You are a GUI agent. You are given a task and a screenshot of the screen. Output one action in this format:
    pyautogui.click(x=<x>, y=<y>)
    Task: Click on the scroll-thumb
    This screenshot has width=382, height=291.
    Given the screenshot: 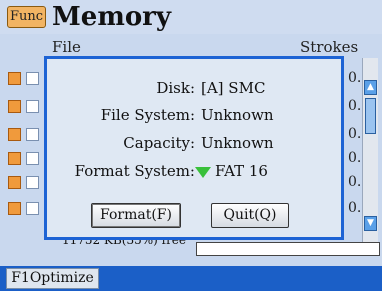 What is the action you would take?
    pyautogui.click(x=370, y=116)
    